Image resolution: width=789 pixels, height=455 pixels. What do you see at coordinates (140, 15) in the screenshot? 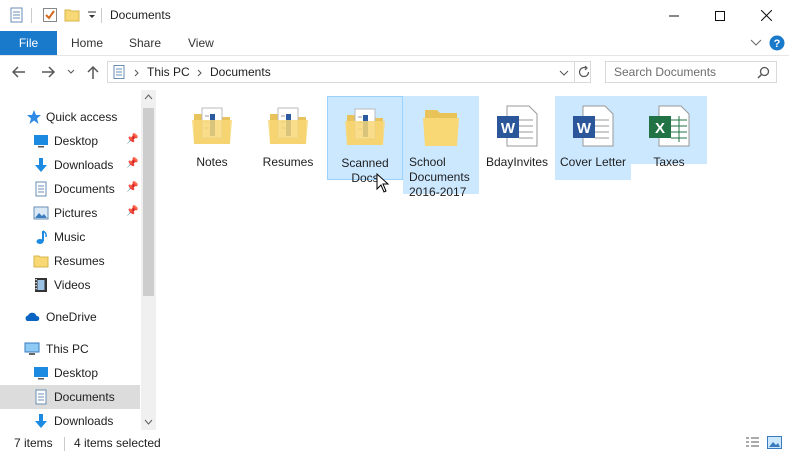
I see `window-title: Documents` at bounding box center [140, 15].